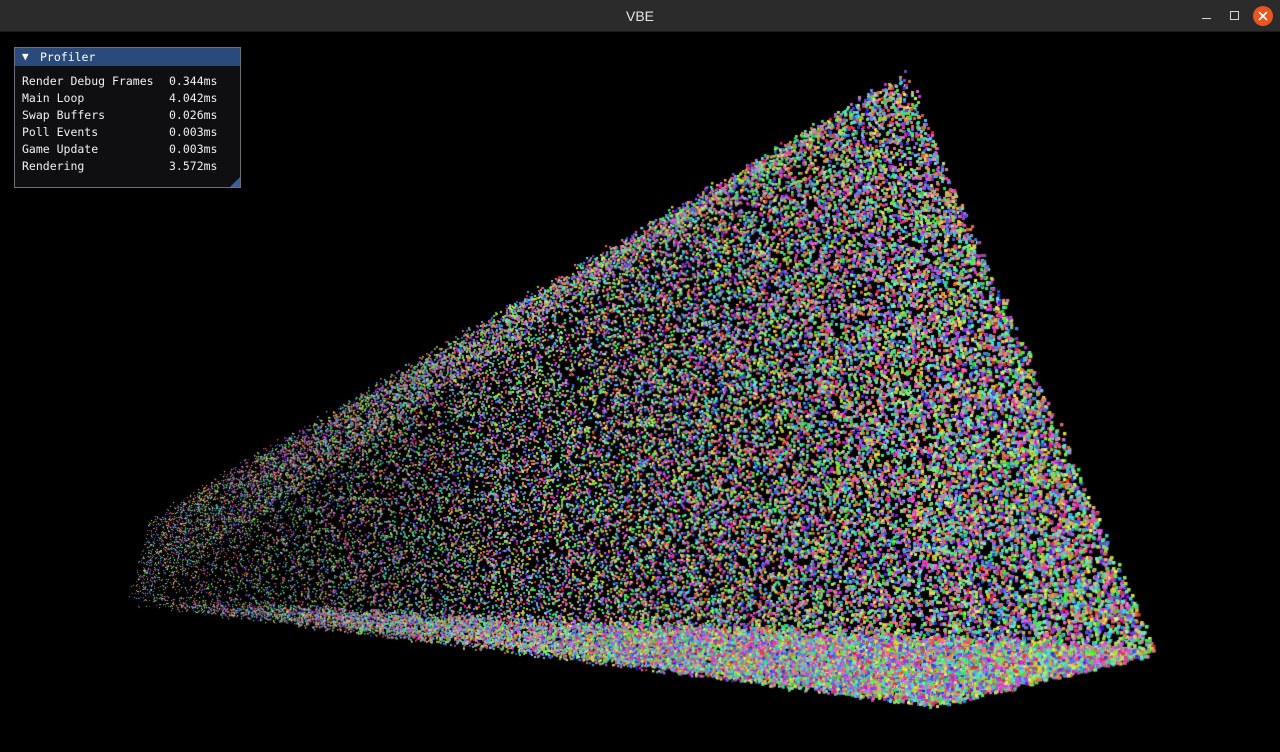 This screenshot has width=1280, height=752. I want to click on row-label: Swap Buffers, so click(64, 115).